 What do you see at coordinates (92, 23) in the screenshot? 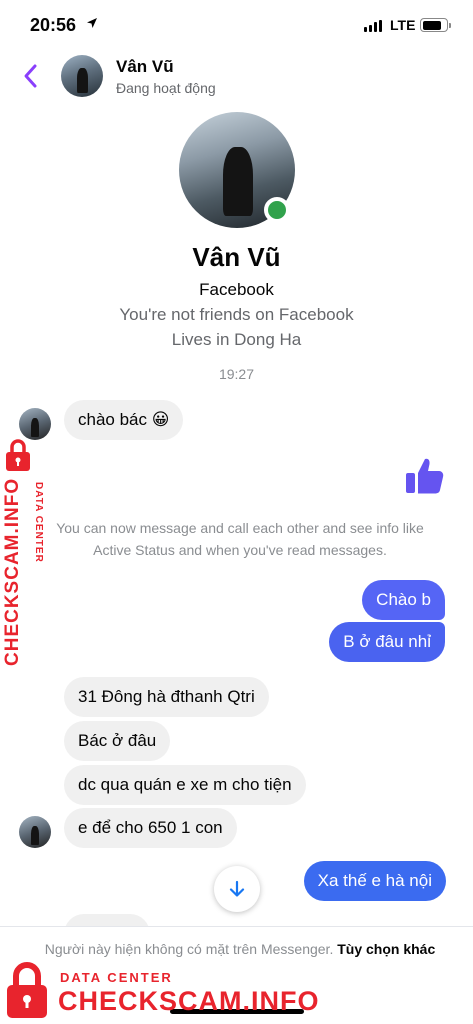
I see `location-arrow-icon` at bounding box center [92, 23].